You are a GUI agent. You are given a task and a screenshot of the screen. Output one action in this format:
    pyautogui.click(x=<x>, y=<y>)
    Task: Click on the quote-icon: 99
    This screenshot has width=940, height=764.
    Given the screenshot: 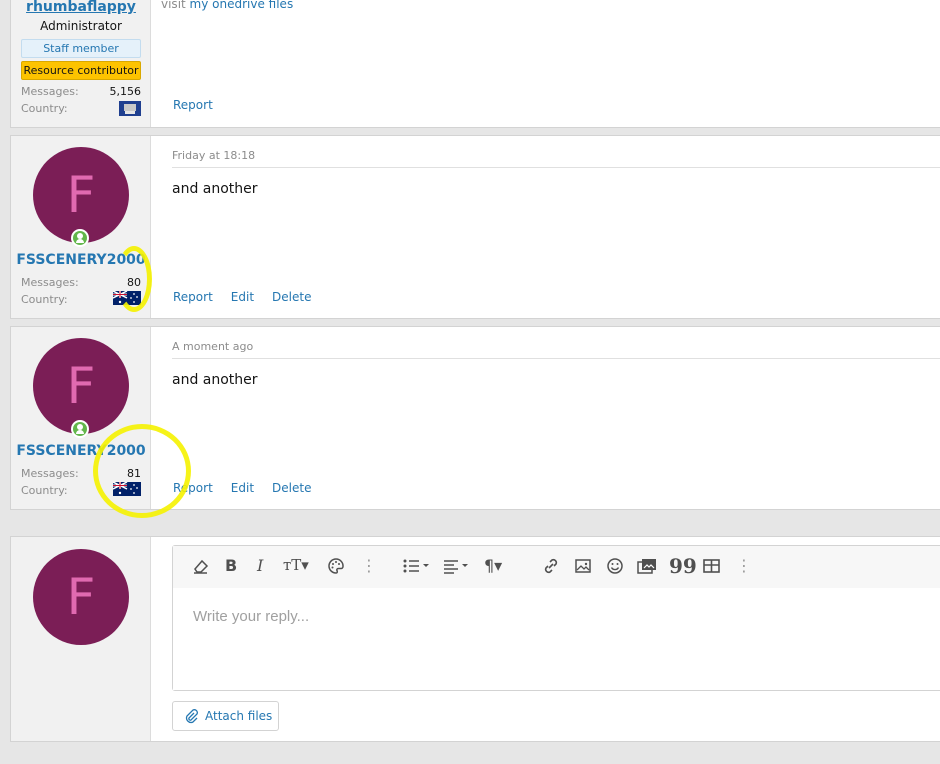 What is the action you would take?
    pyautogui.click(x=683, y=566)
    